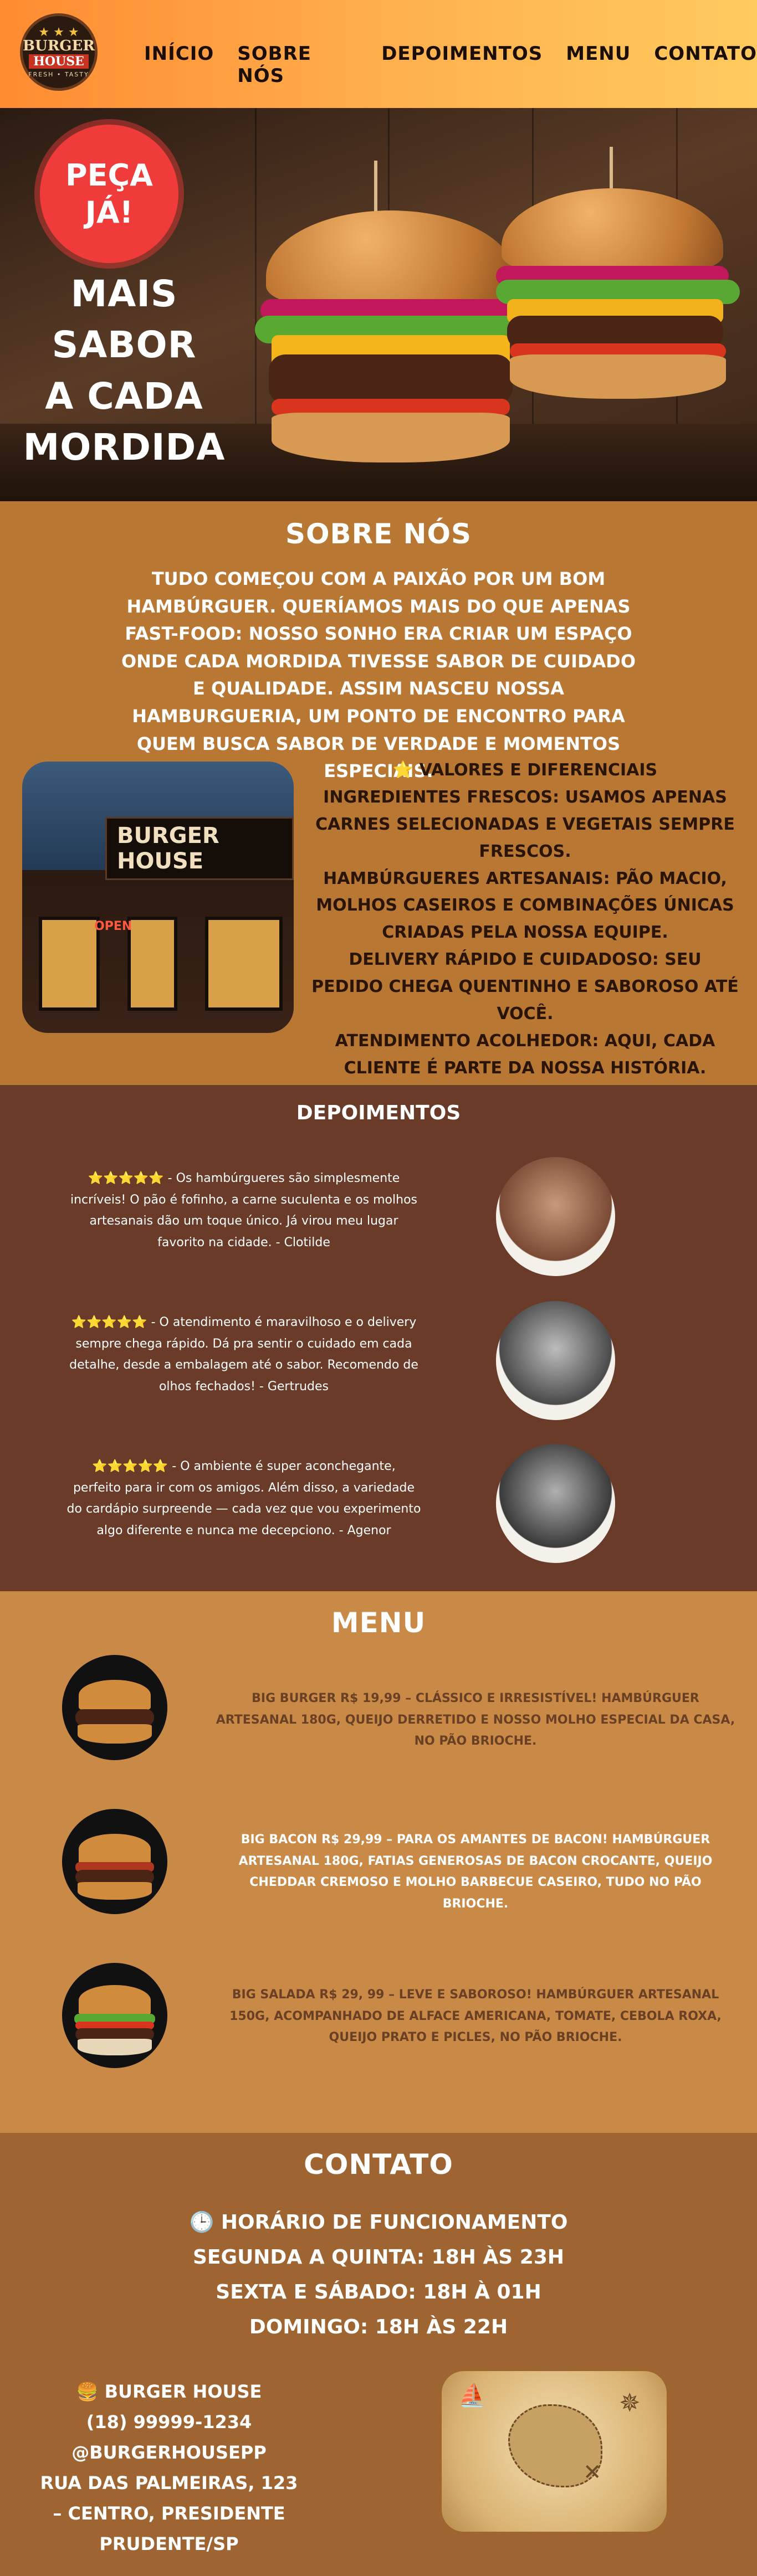 The height and width of the screenshot is (2576, 757). I want to click on avatar-clotilde, so click(555, 1216).